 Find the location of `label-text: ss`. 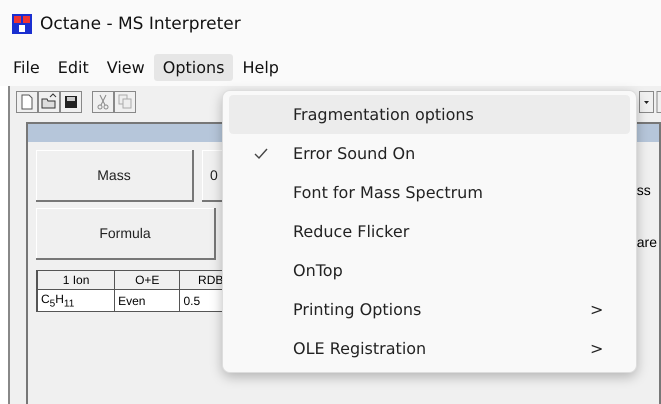

label-text: ss is located at coordinates (644, 190).